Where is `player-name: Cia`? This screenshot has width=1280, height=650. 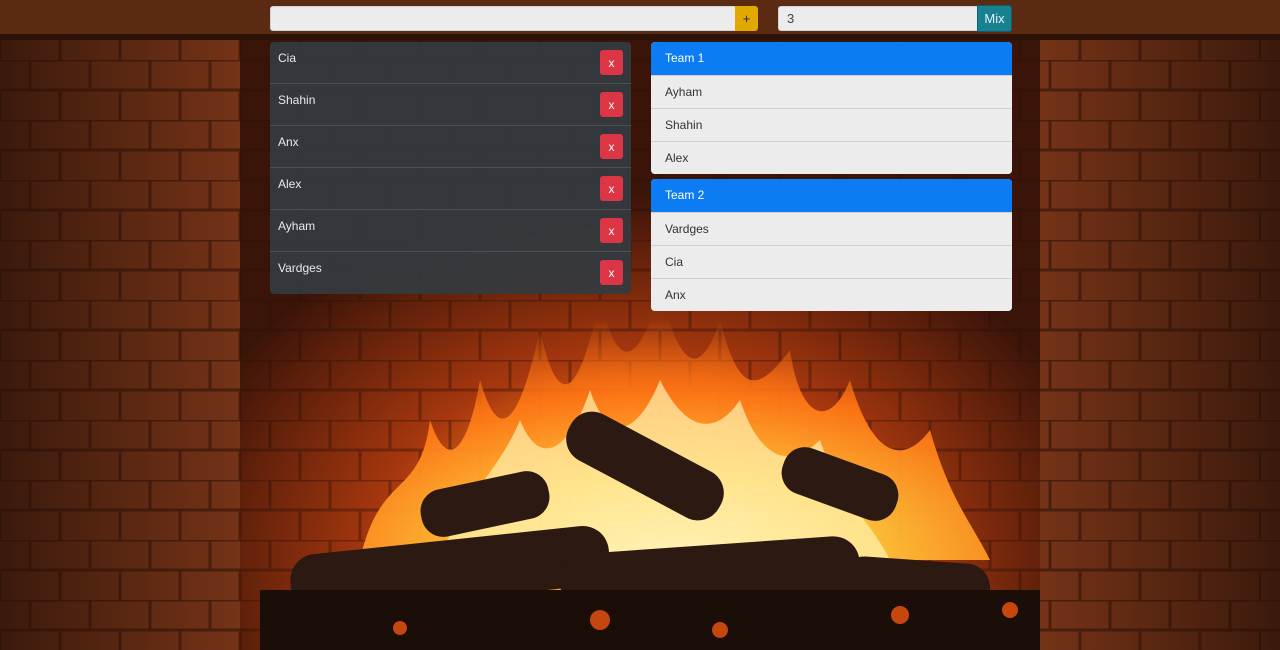 player-name: Cia is located at coordinates (287, 58).